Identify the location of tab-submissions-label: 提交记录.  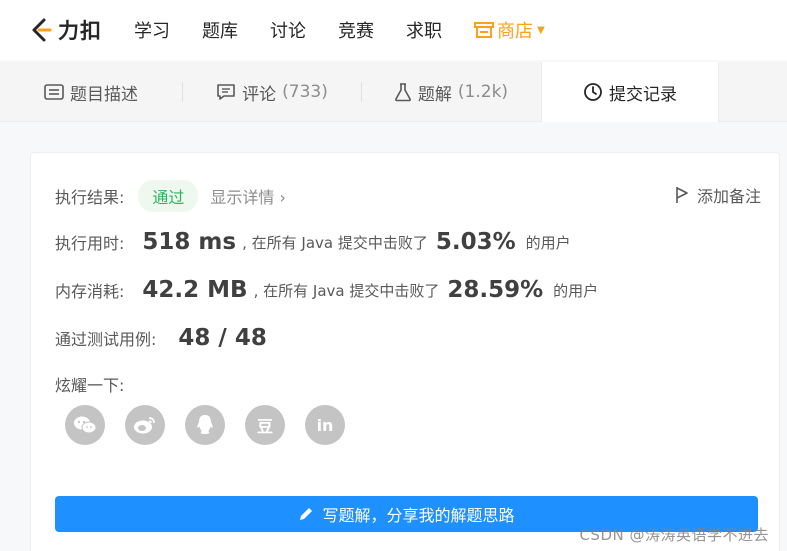
(643, 94).